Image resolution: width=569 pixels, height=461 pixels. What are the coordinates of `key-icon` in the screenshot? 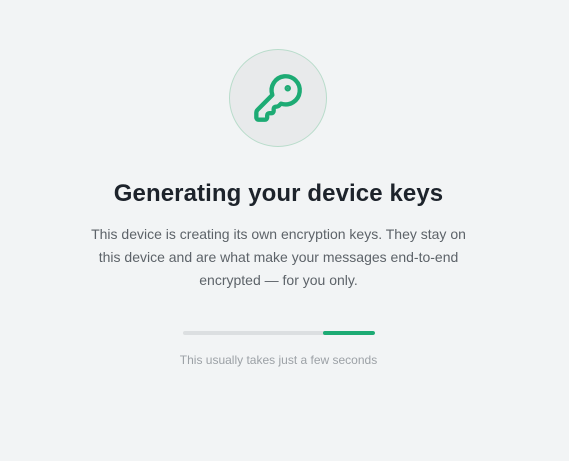 It's located at (278, 98).